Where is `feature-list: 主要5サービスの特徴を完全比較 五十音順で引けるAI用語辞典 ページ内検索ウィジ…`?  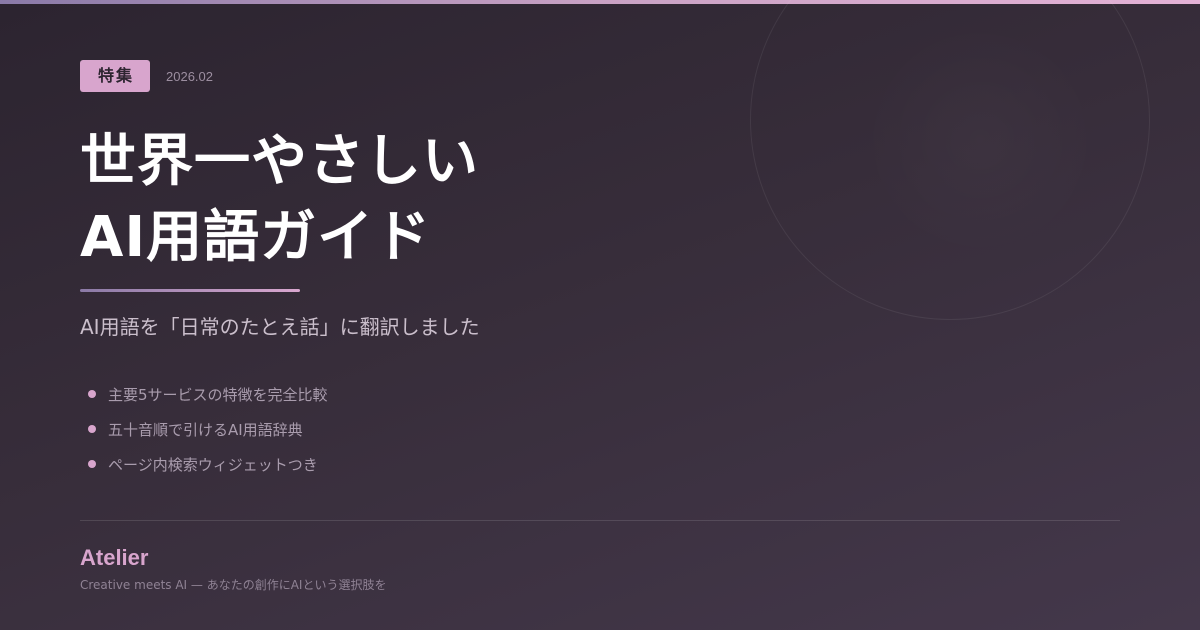 feature-list: 主要5サービスの特徴を完全比較 五十音順で引けるAI用語辞典 ページ内検索ウィジ… is located at coordinates (204, 432).